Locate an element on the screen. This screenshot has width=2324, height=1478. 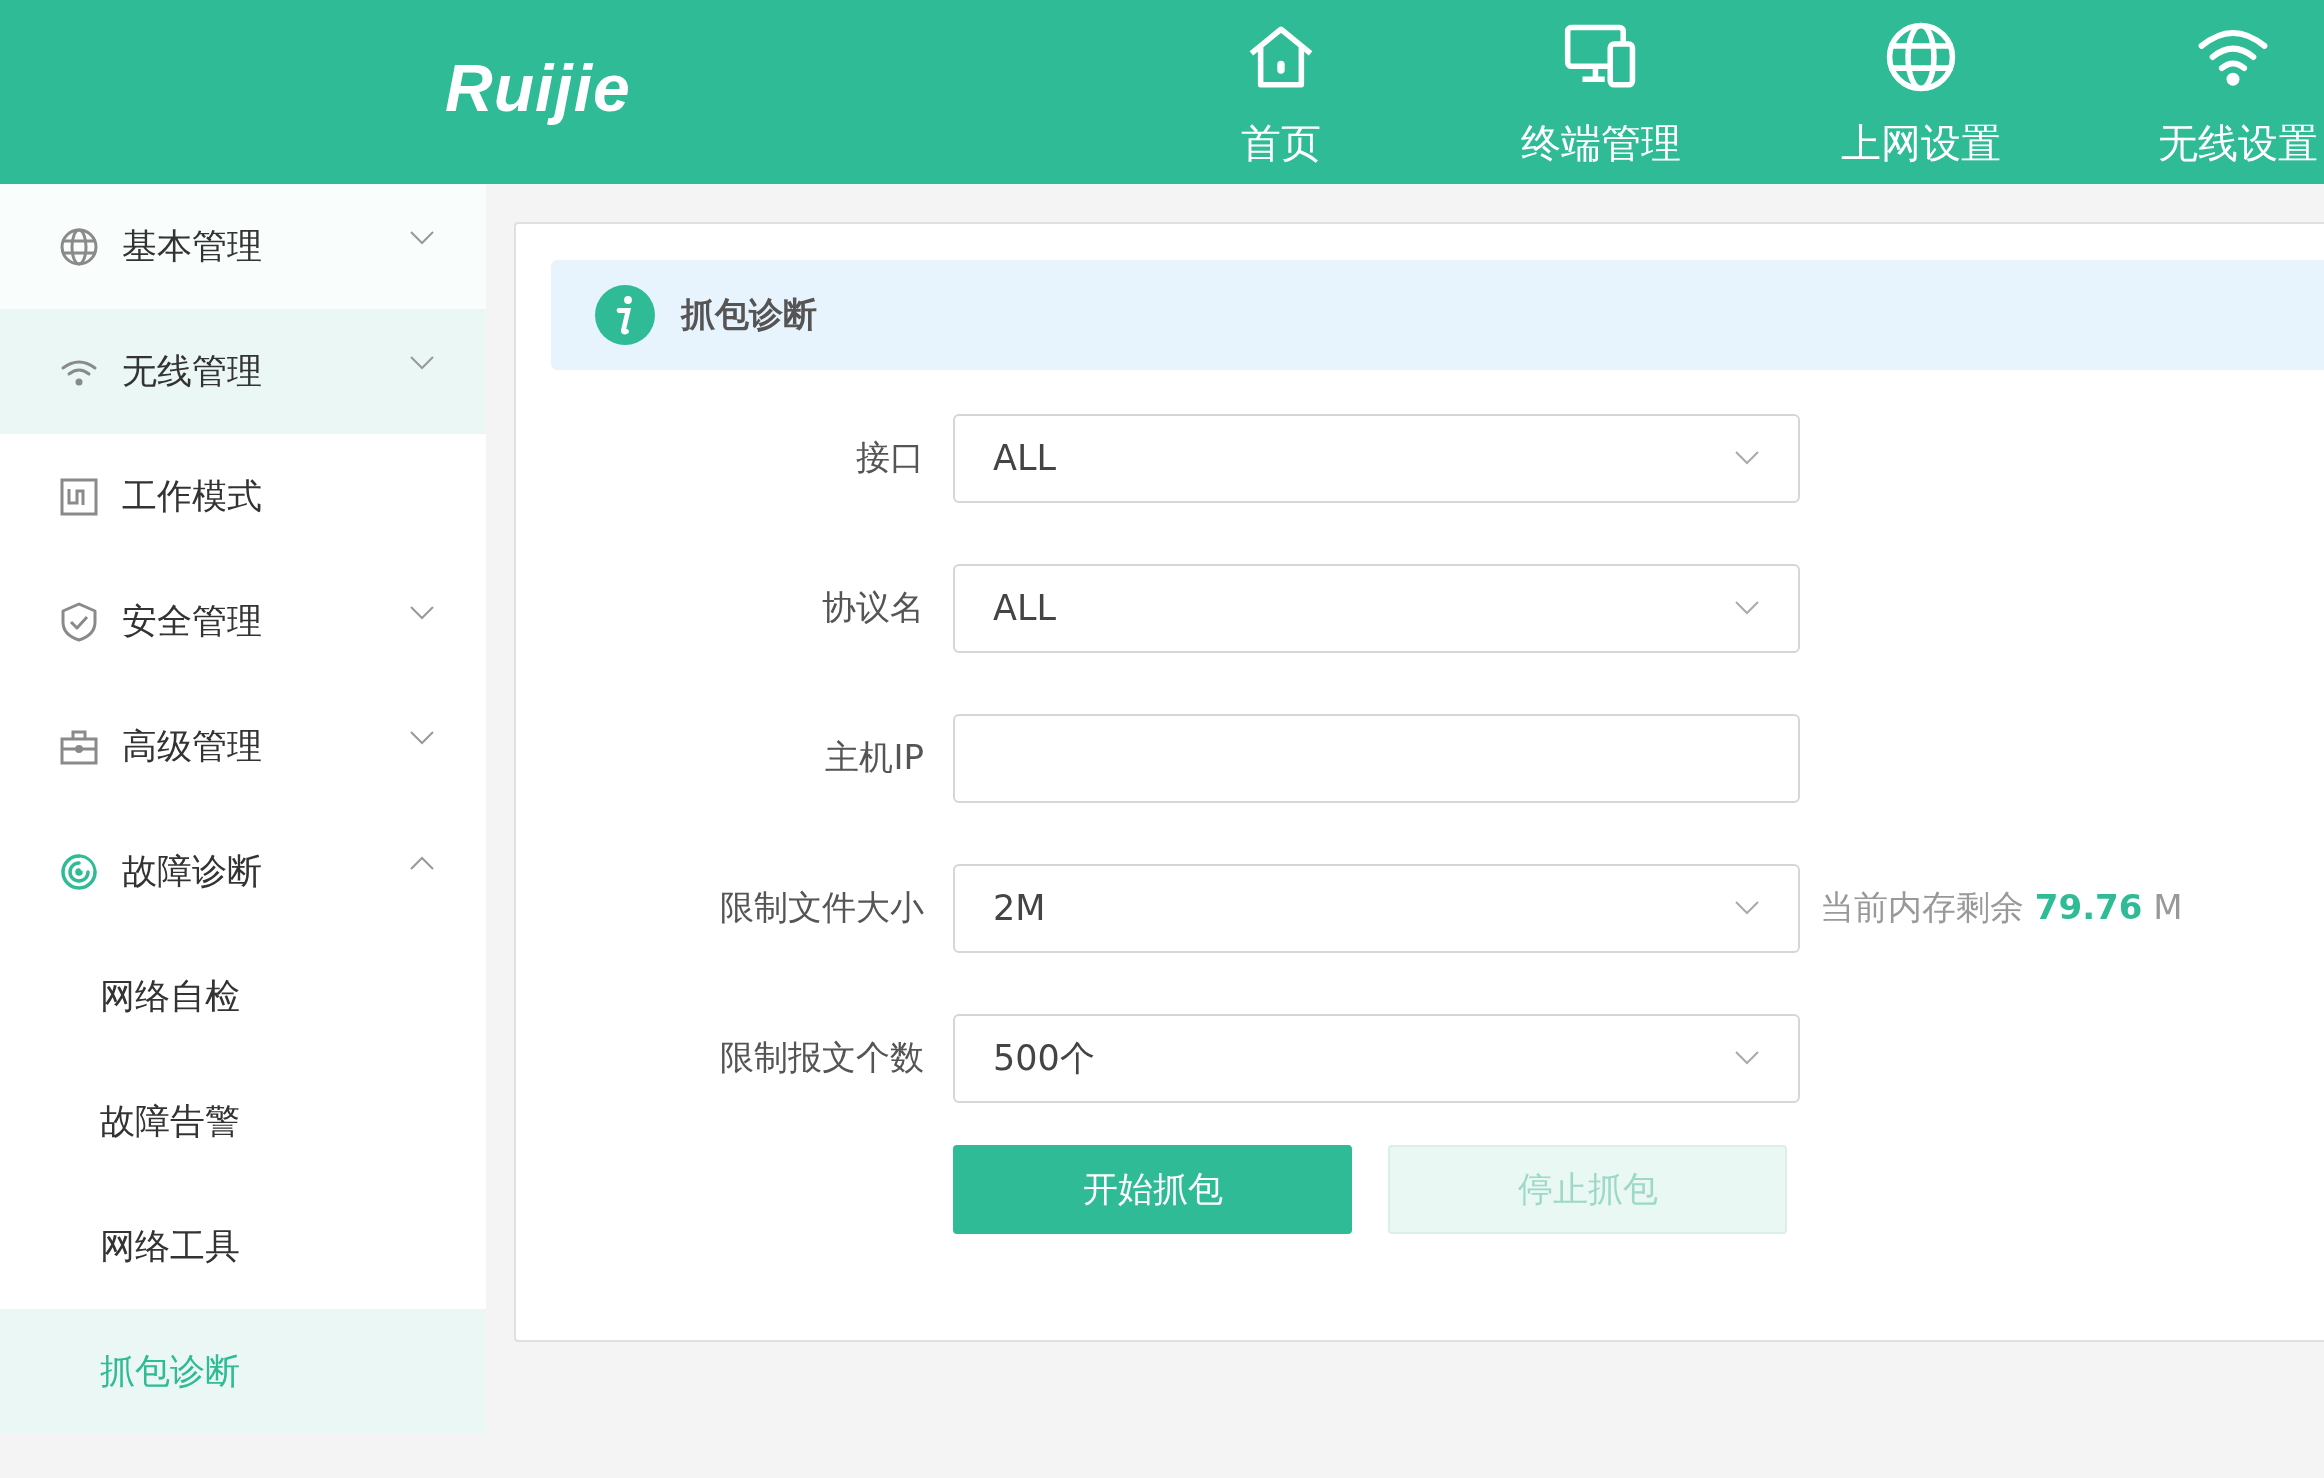
sidebar-subitem: 故障告警 is located at coordinates (243, 1121).